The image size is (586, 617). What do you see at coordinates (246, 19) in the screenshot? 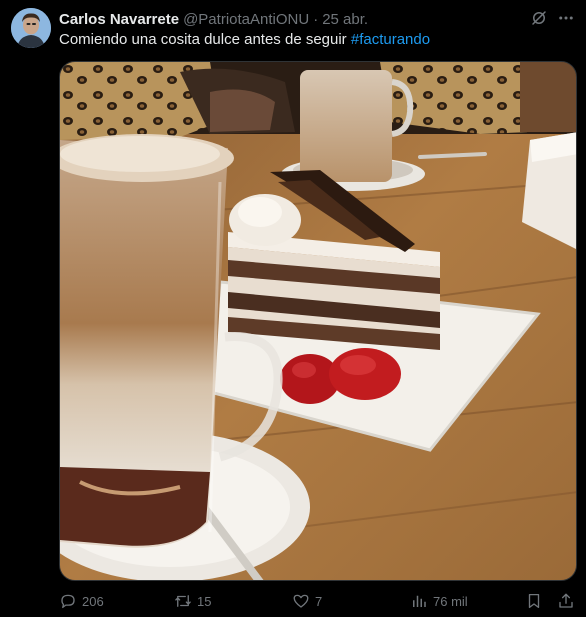
I see `author-handle: @PatriotaAntiONU` at bounding box center [246, 19].